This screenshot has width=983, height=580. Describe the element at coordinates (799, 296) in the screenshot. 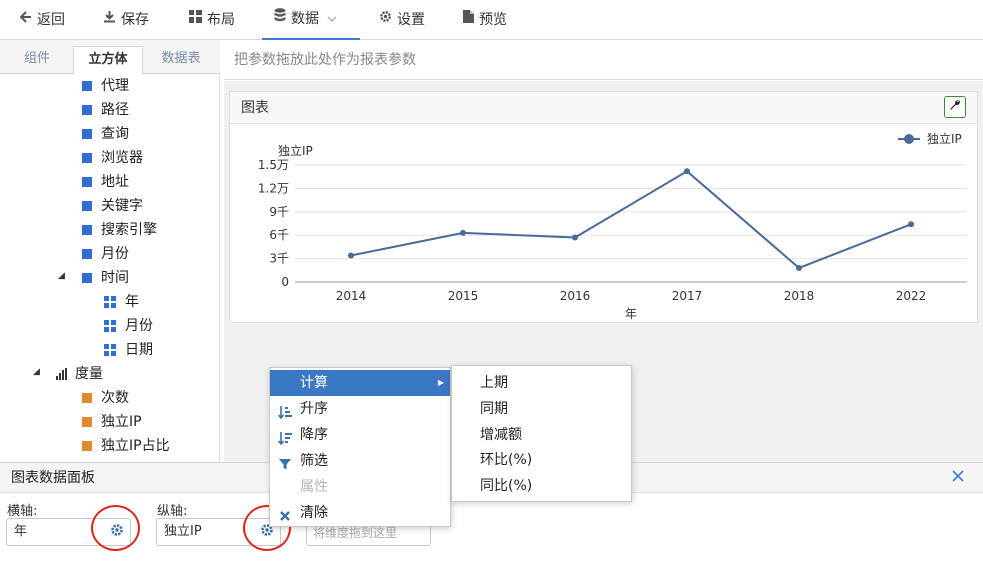

I see `x-tick-label: 2018` at that location.